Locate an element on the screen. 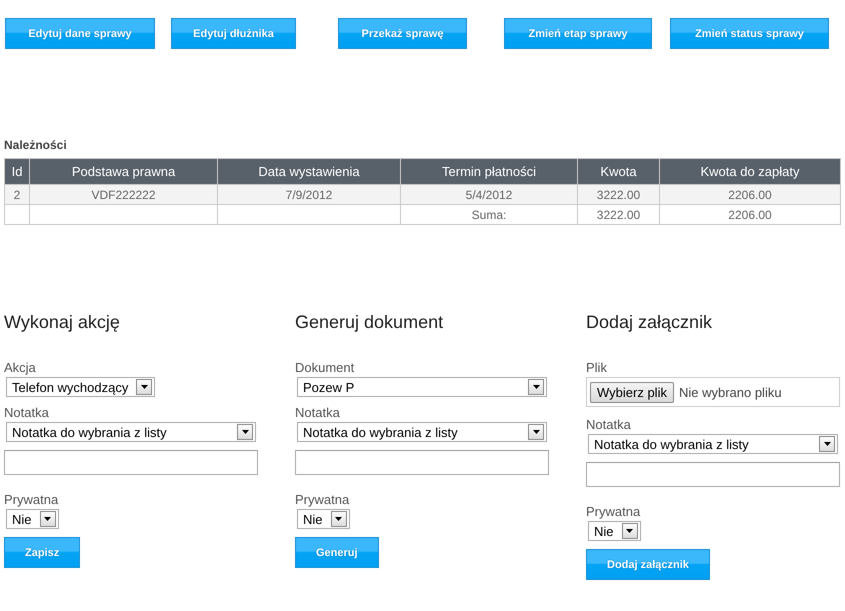 The image size is (845, 611). field-label: Akcja is located at coordinates (20, 367).